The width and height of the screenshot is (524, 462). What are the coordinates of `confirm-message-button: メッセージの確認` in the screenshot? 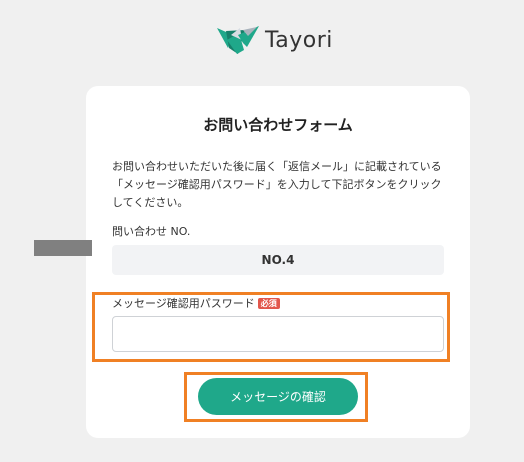 It's located at (278, 396).